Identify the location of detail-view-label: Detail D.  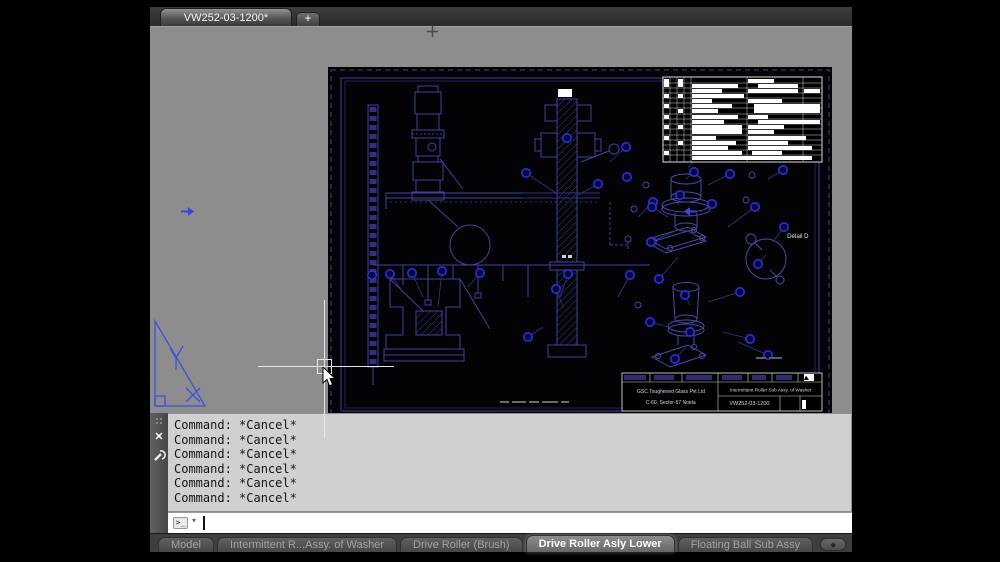
(798, 236).